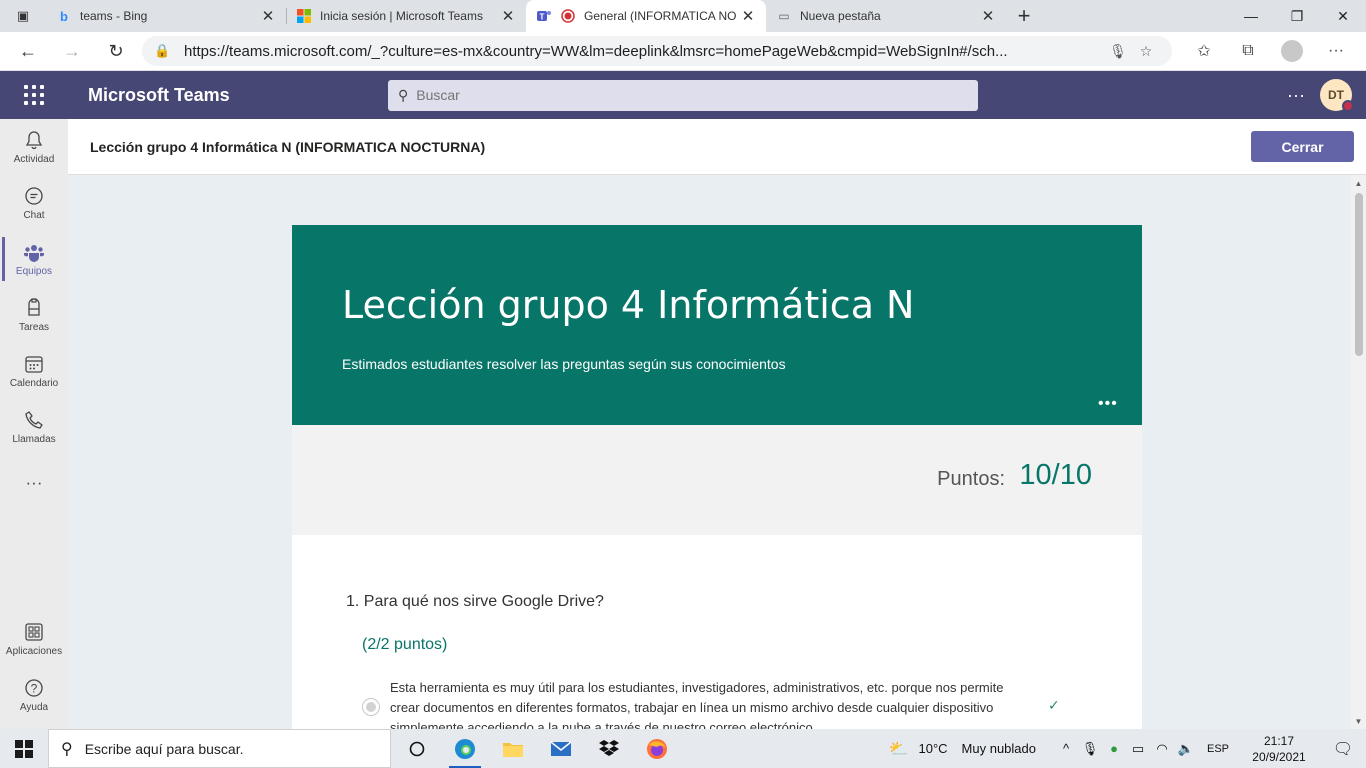 Image resolution: width=1366 pixels, height=768 pixels. What do you see at coordinates (34, 639) in the screenshot?
I see `rail-item-aplicaciones: Aplicaciones` at bounding box center [34, 639].